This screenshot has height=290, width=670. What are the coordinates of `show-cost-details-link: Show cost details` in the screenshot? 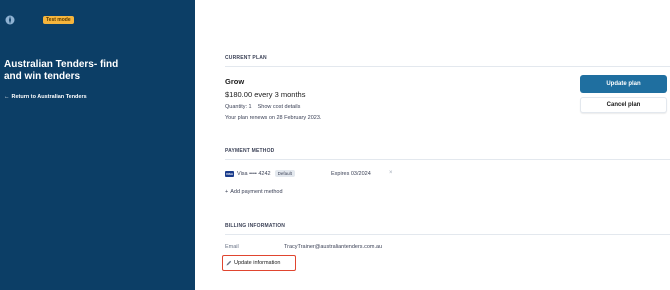 It's located at (279, 107).